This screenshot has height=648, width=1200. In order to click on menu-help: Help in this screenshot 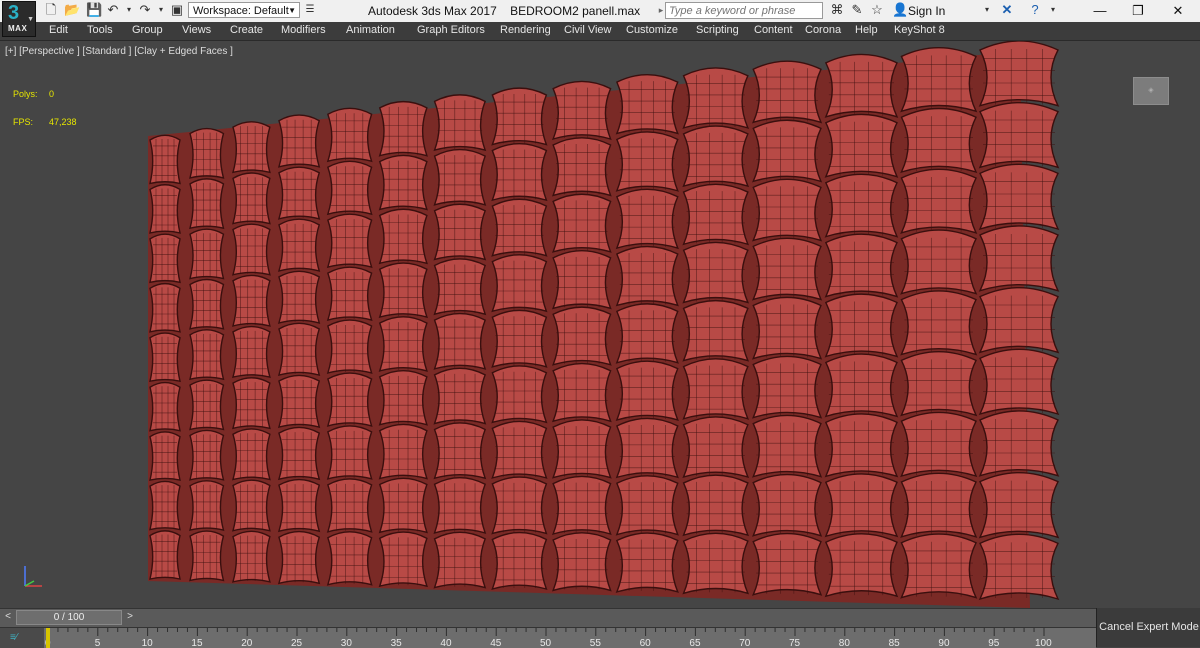, I will do `click(866, 30)`.